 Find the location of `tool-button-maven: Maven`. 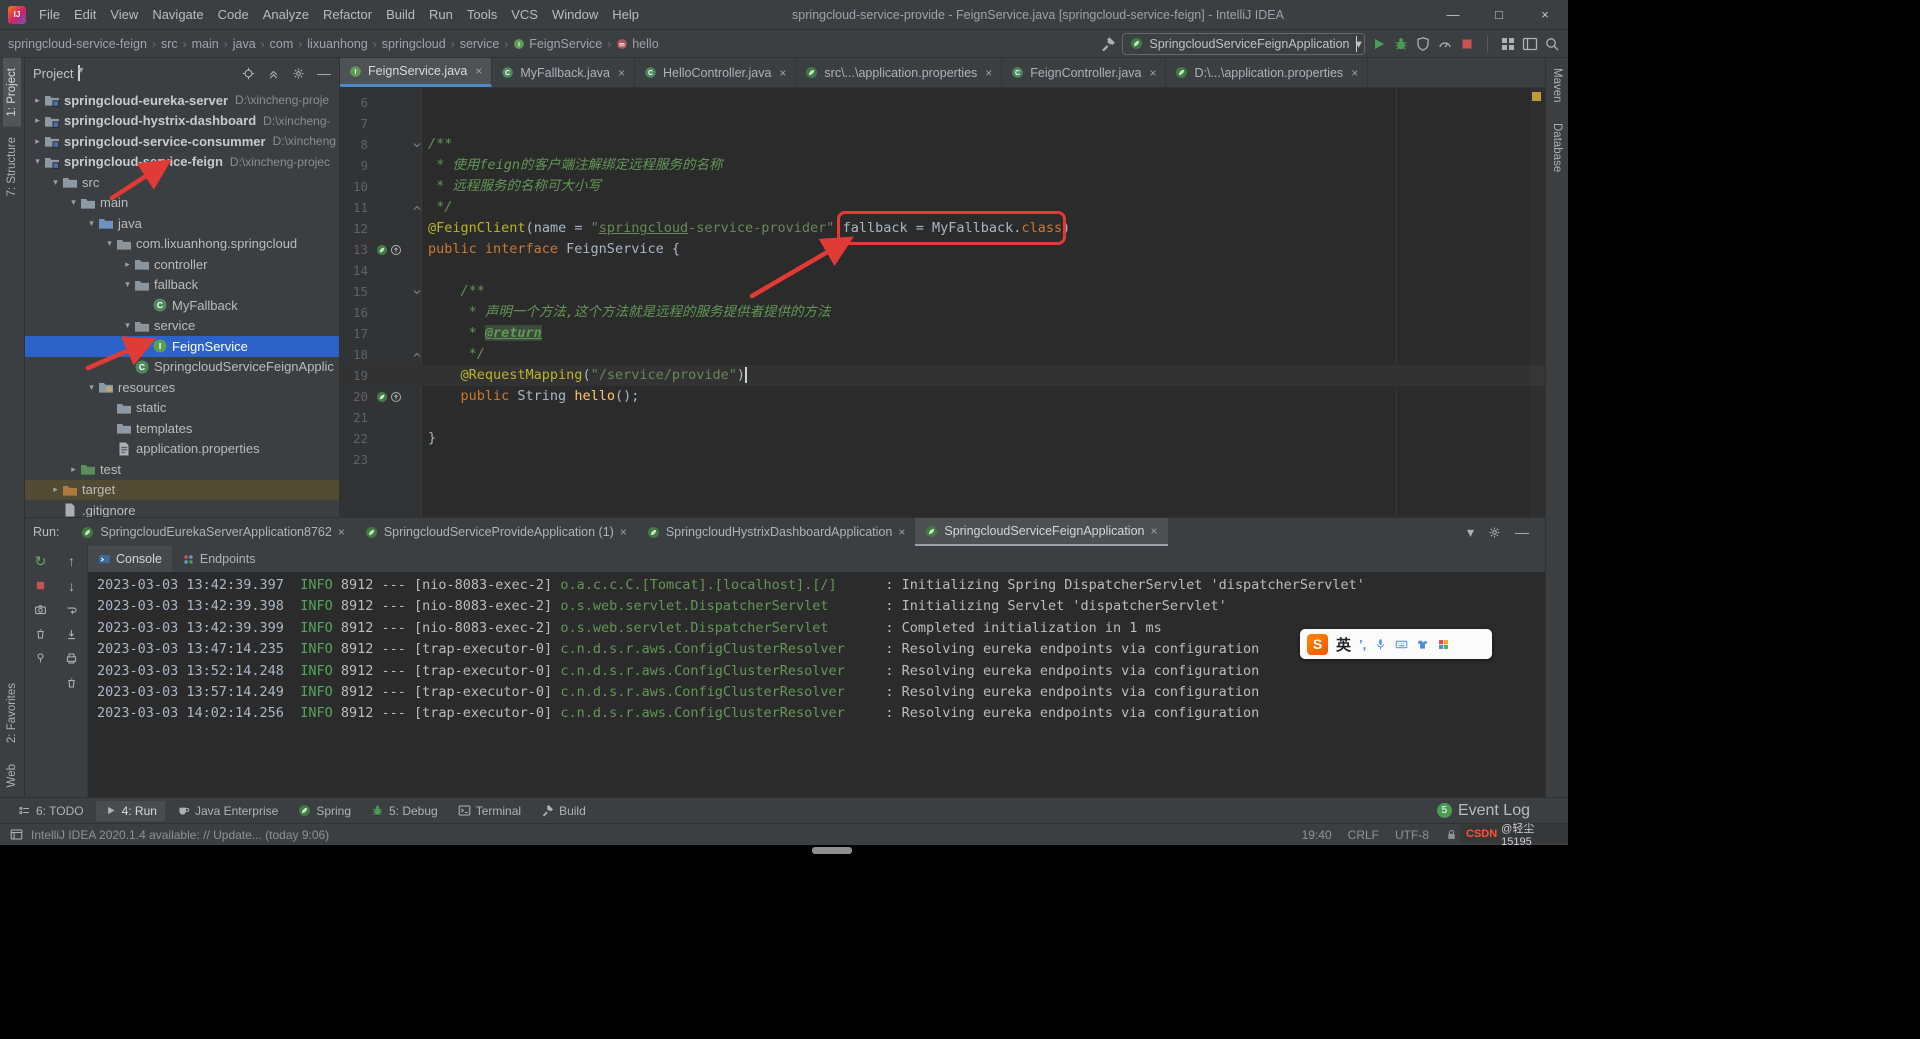

tool-button-maven: Maven is located at coordinates (1557, 85).